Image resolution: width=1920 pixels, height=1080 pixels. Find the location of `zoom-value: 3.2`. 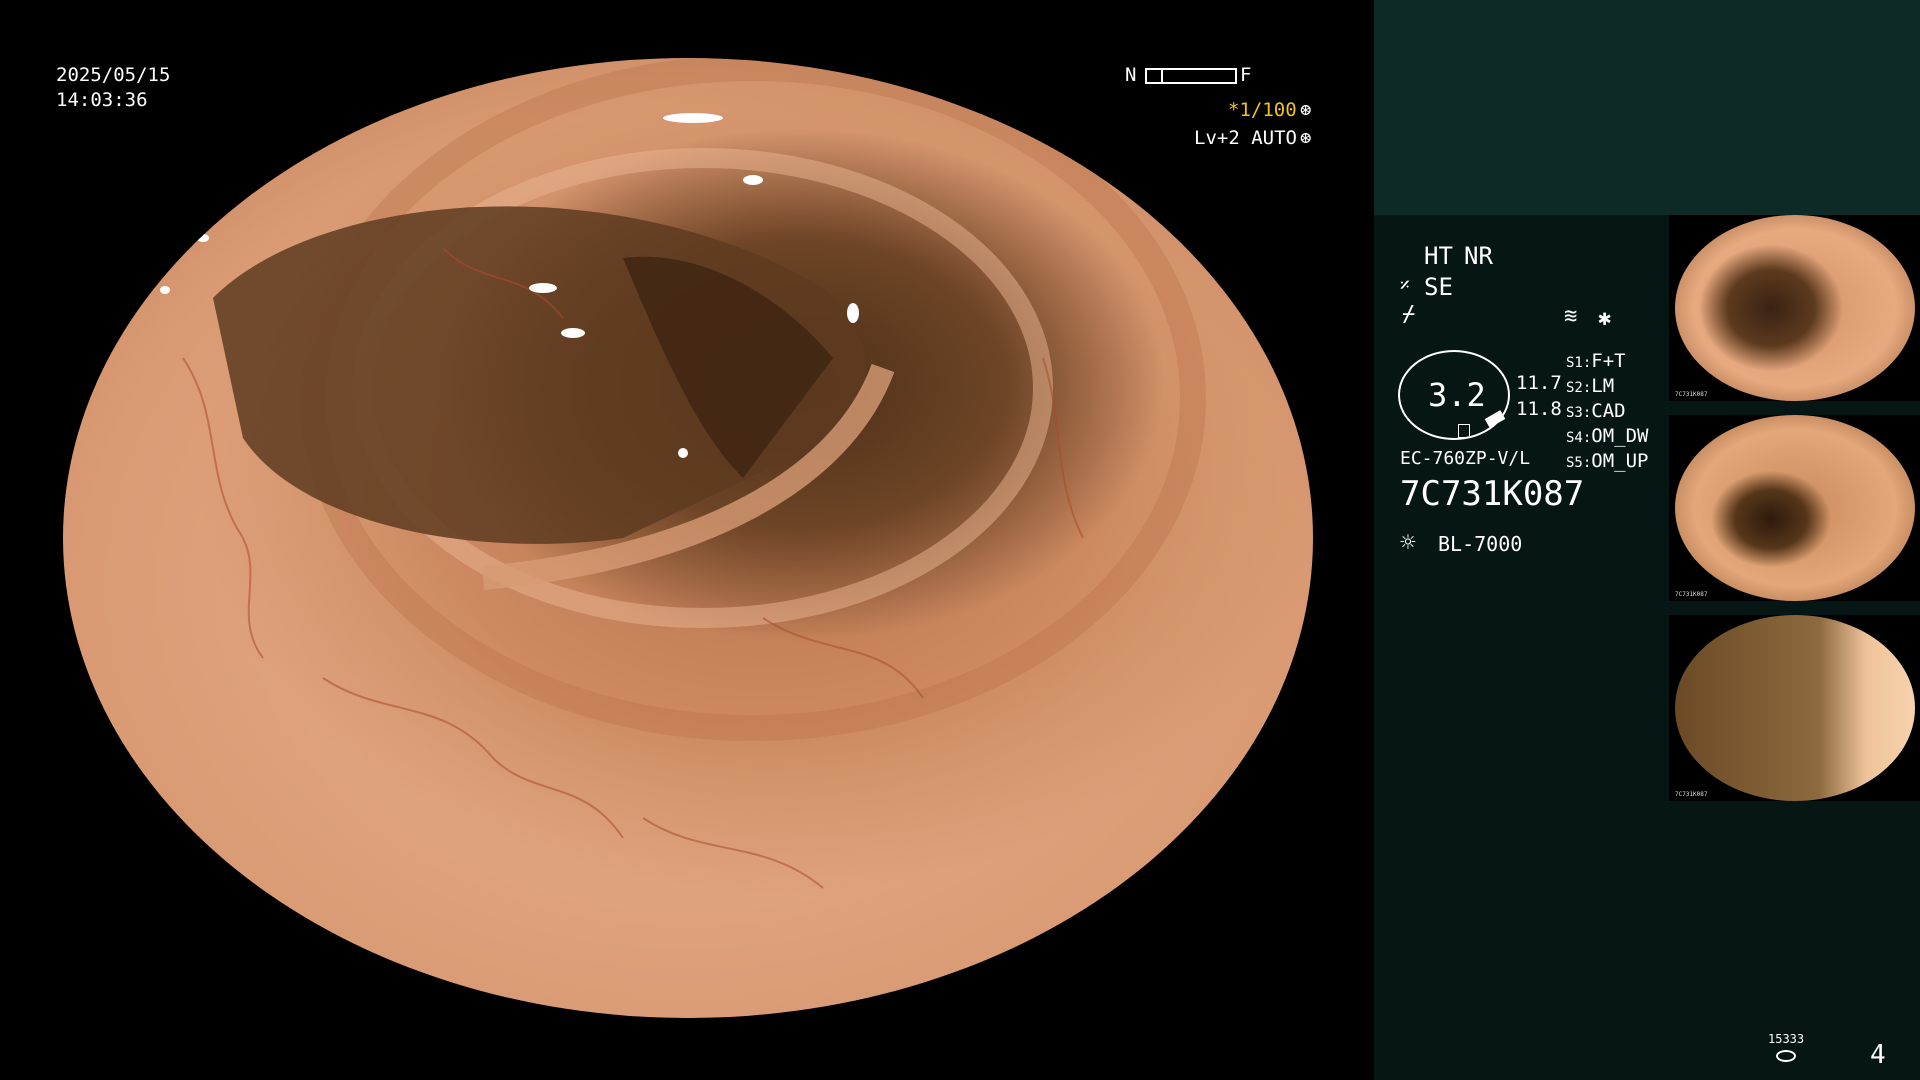

zoom-value: 3.2 is located at coordinates (1457, 395).